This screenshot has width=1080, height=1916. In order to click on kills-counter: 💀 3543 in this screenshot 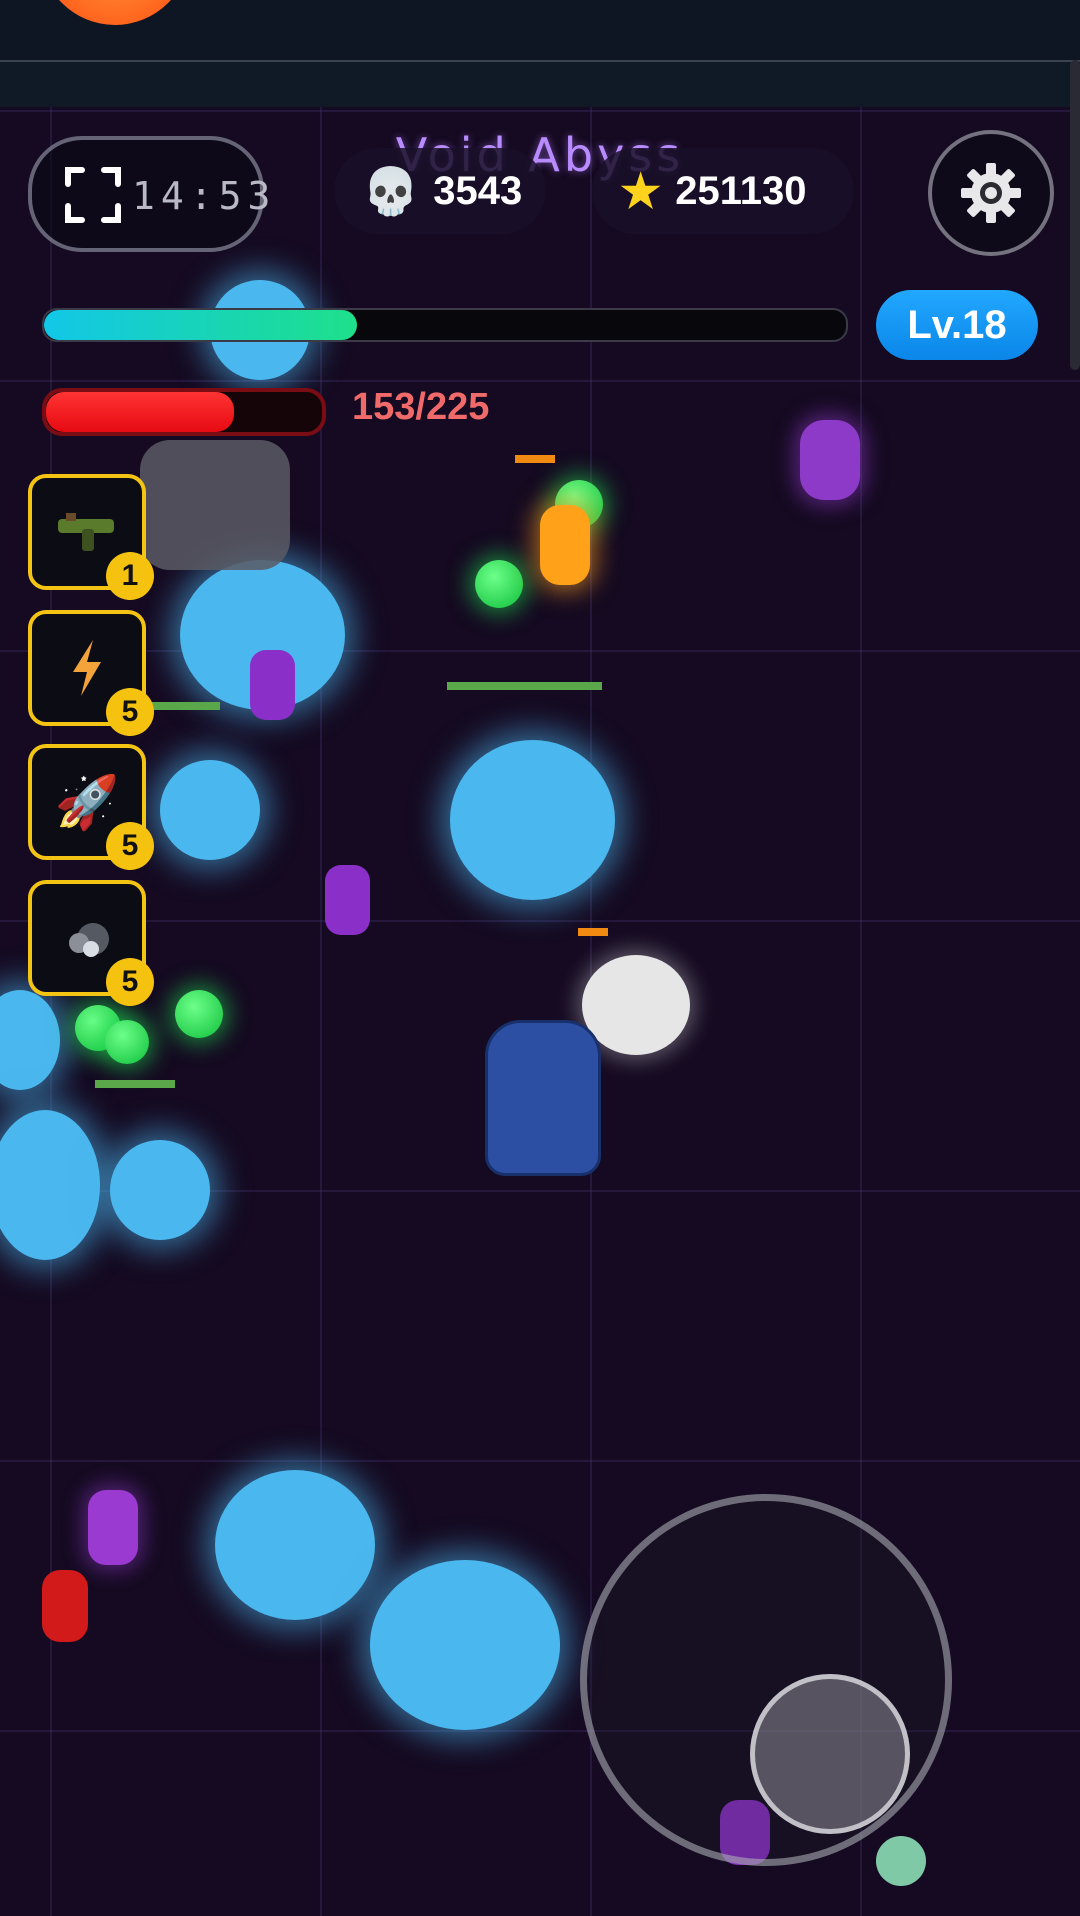, I will do `click(440, 191)`.